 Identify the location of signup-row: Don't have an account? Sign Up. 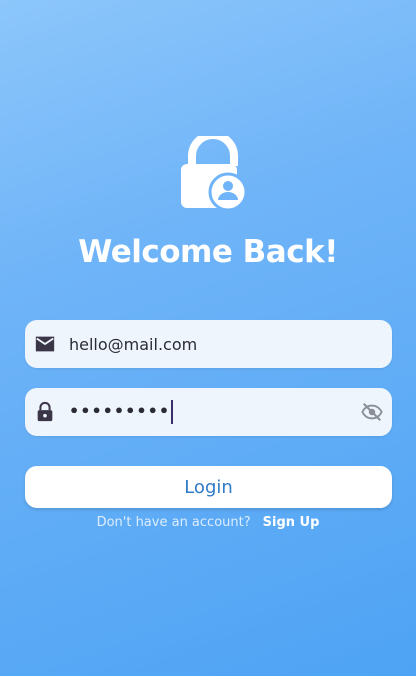
(208, 522).